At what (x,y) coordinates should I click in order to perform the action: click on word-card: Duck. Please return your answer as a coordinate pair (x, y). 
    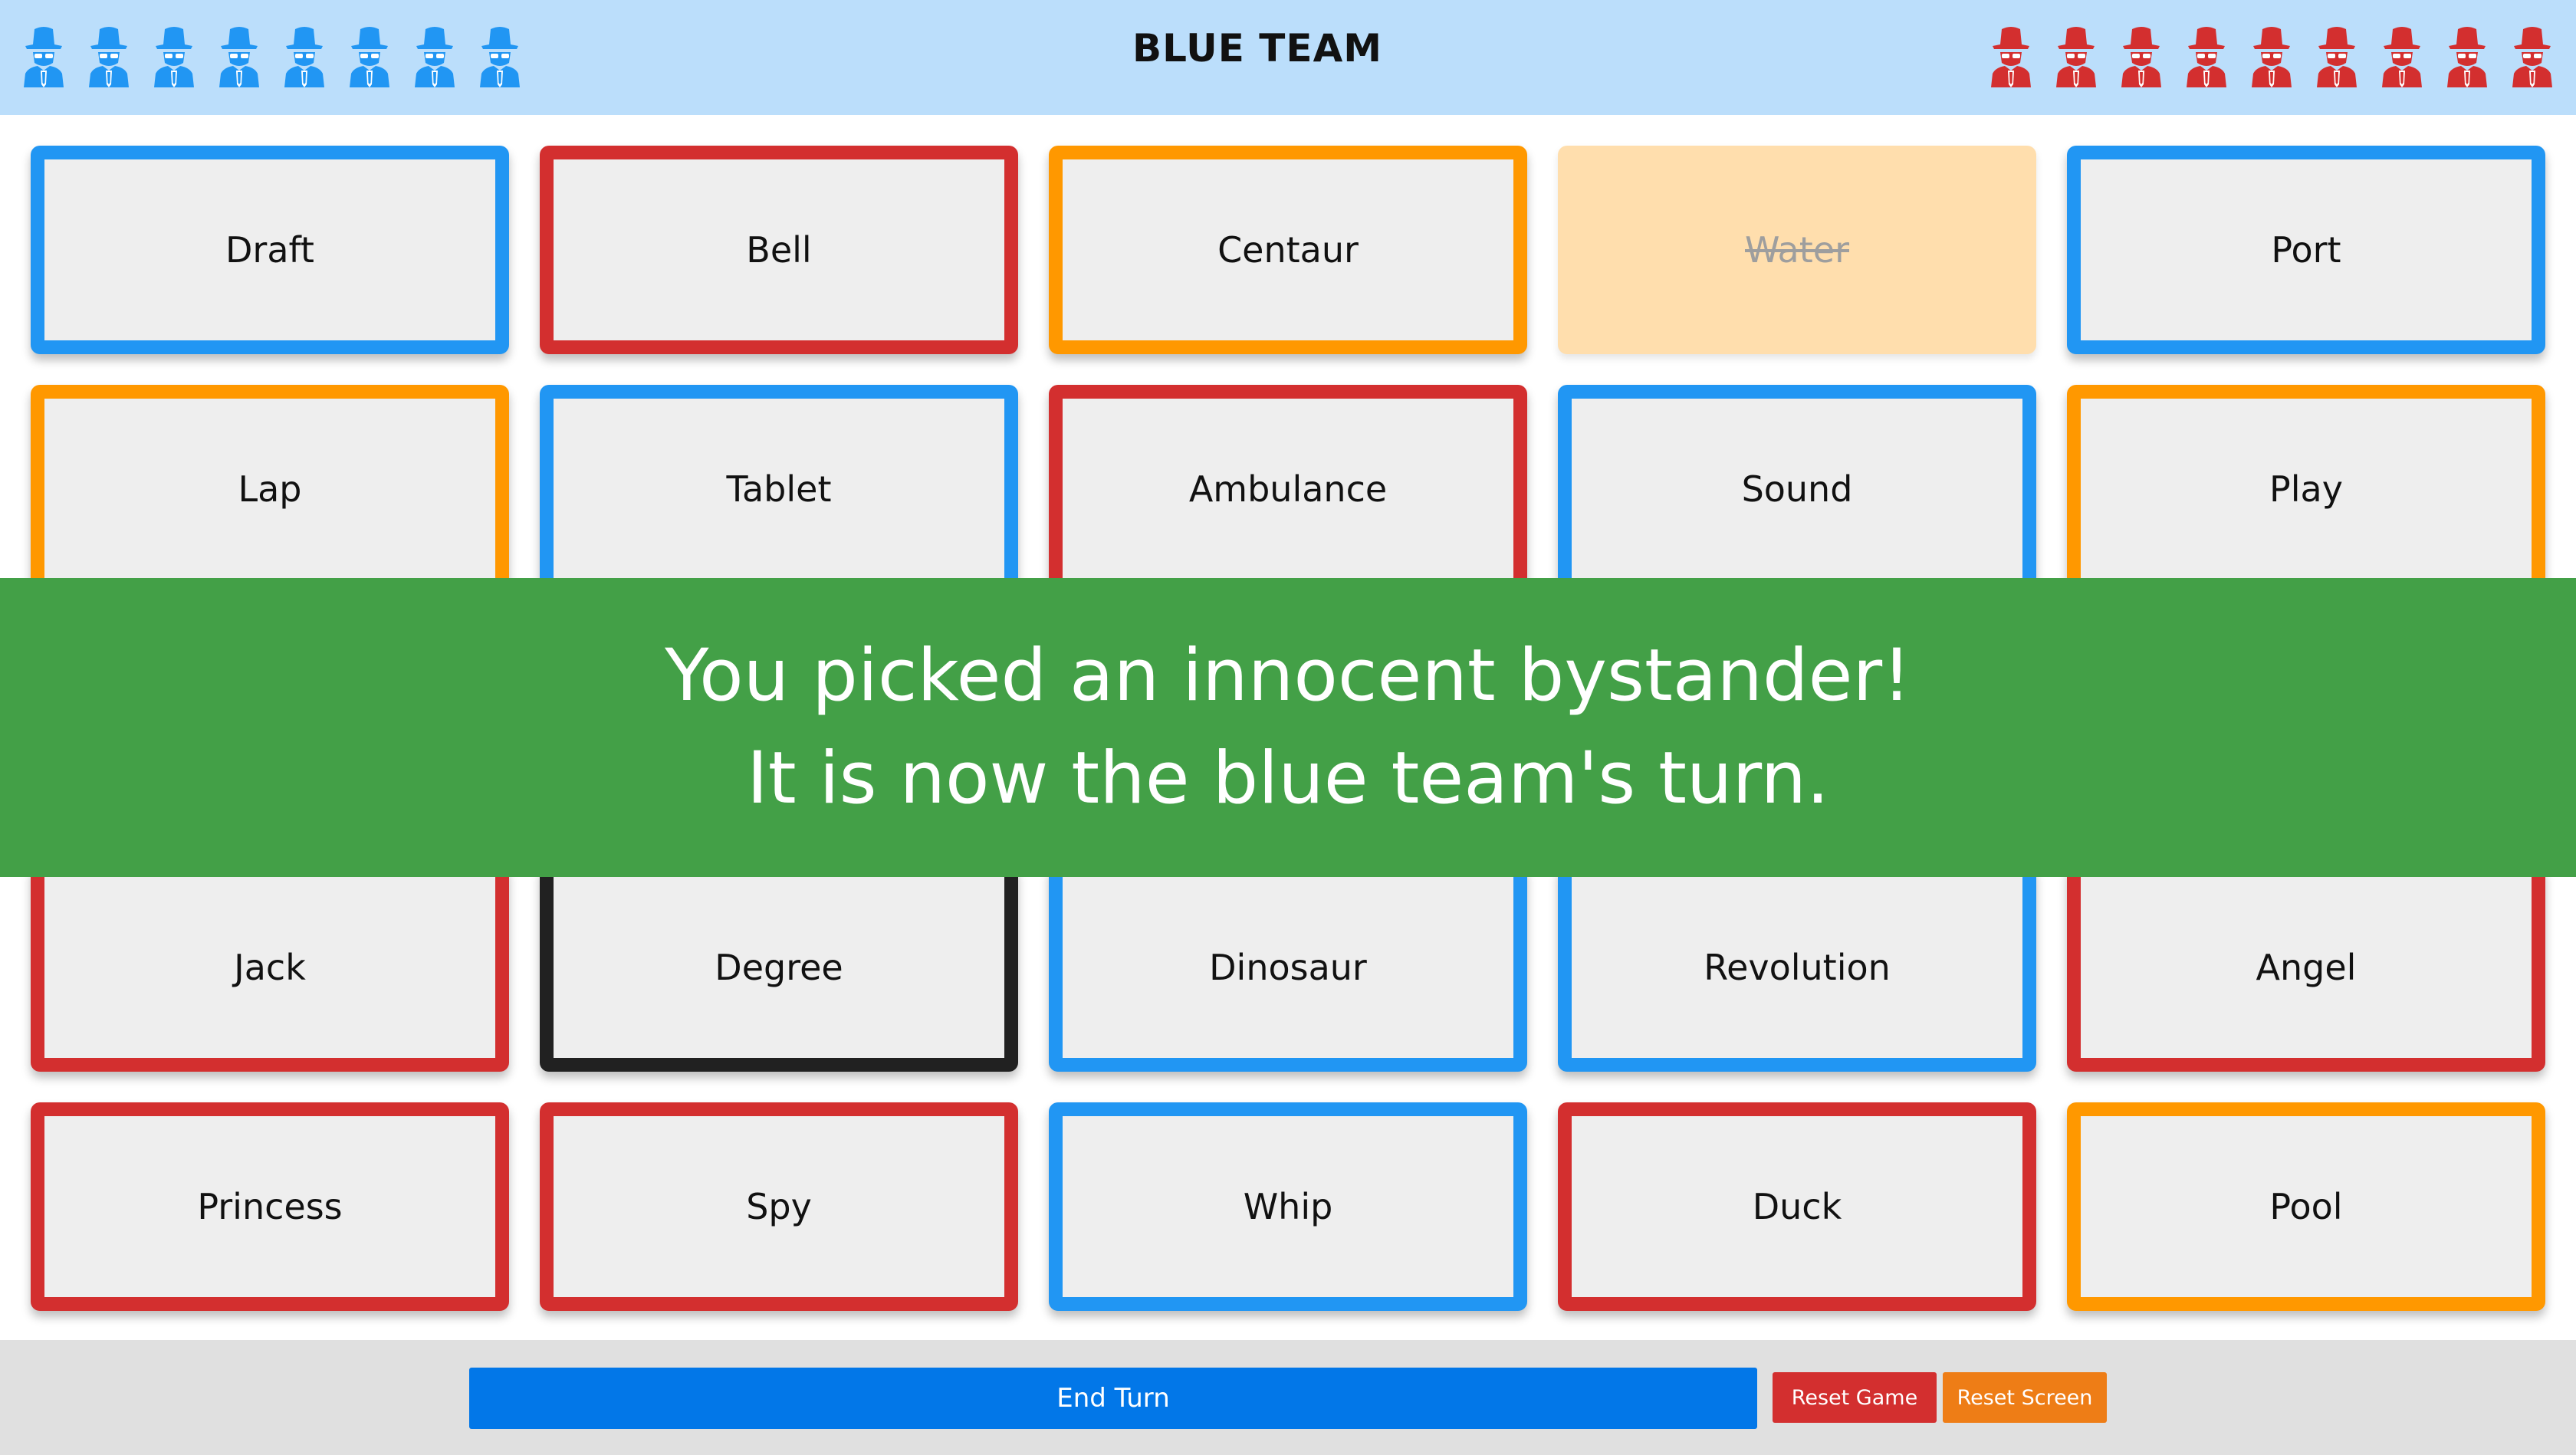
    Looking at the image, I should click on (1797, 1206).